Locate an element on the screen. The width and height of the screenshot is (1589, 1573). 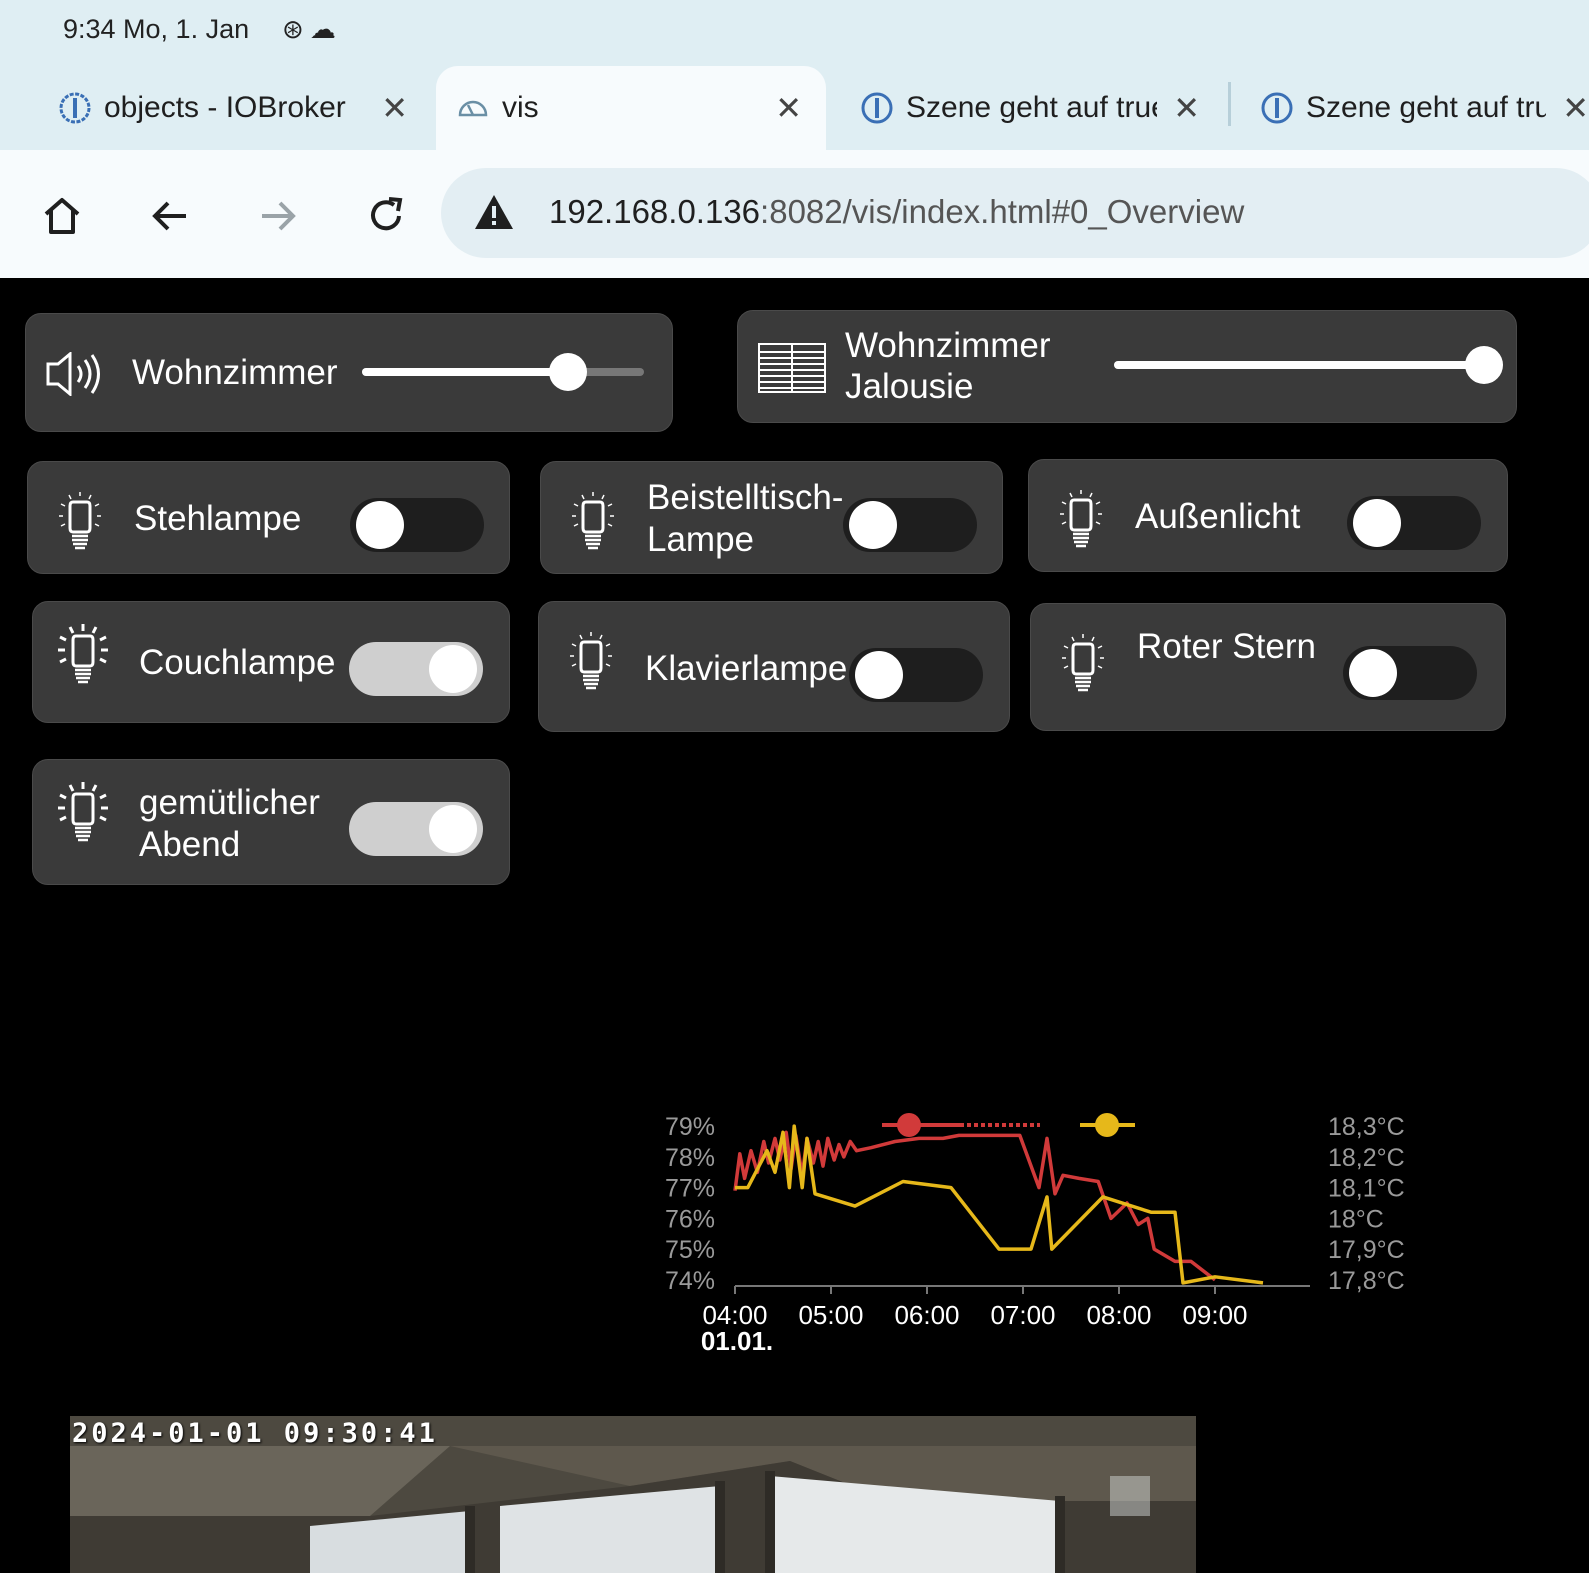
lamp-label: Roter Stern is located at coordinates (1226, 646).